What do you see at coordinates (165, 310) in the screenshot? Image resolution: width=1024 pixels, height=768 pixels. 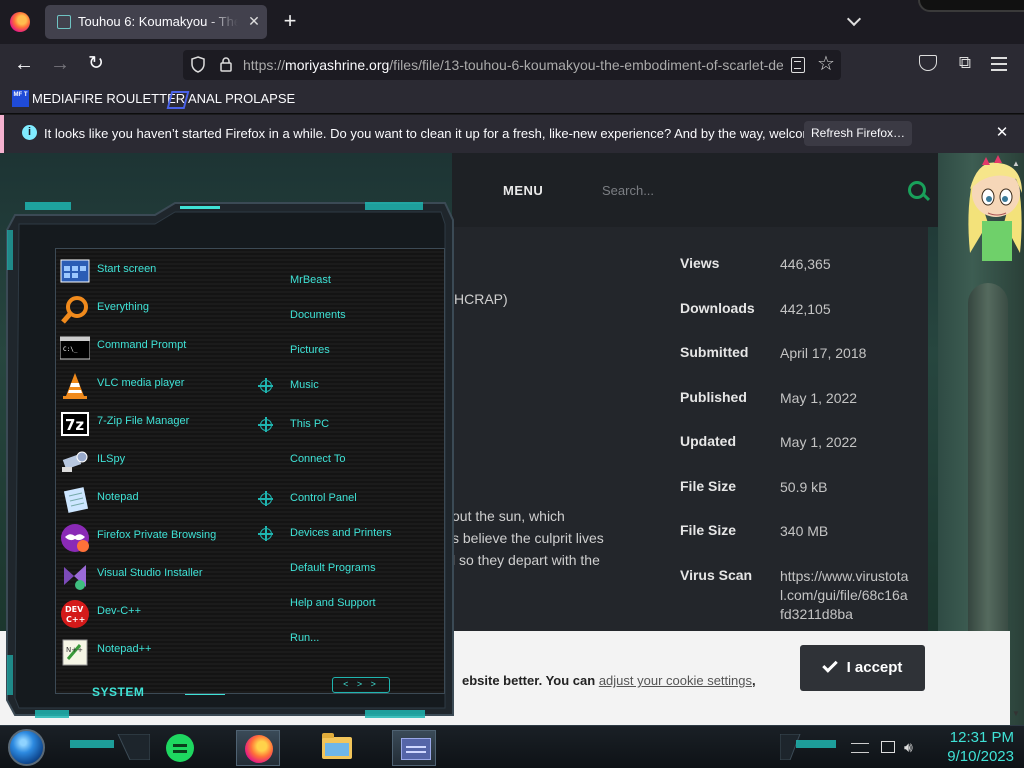 I see `app-item-everything: Everything` at bounding box center [165, 310].